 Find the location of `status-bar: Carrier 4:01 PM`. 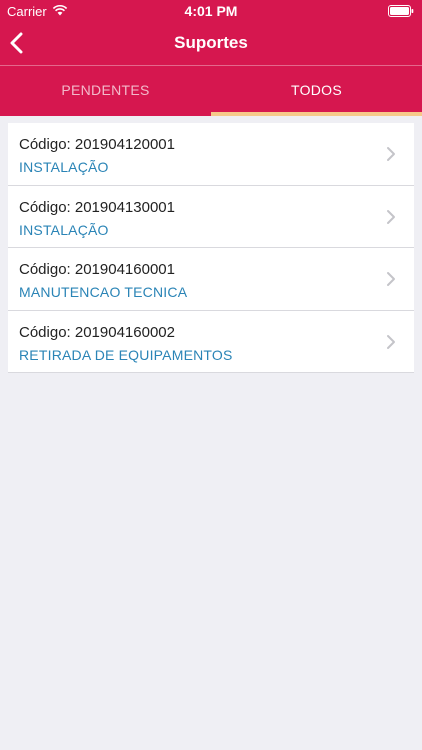

status-bar: Carrier 4:01 PM is located at coordinates (211, 11).